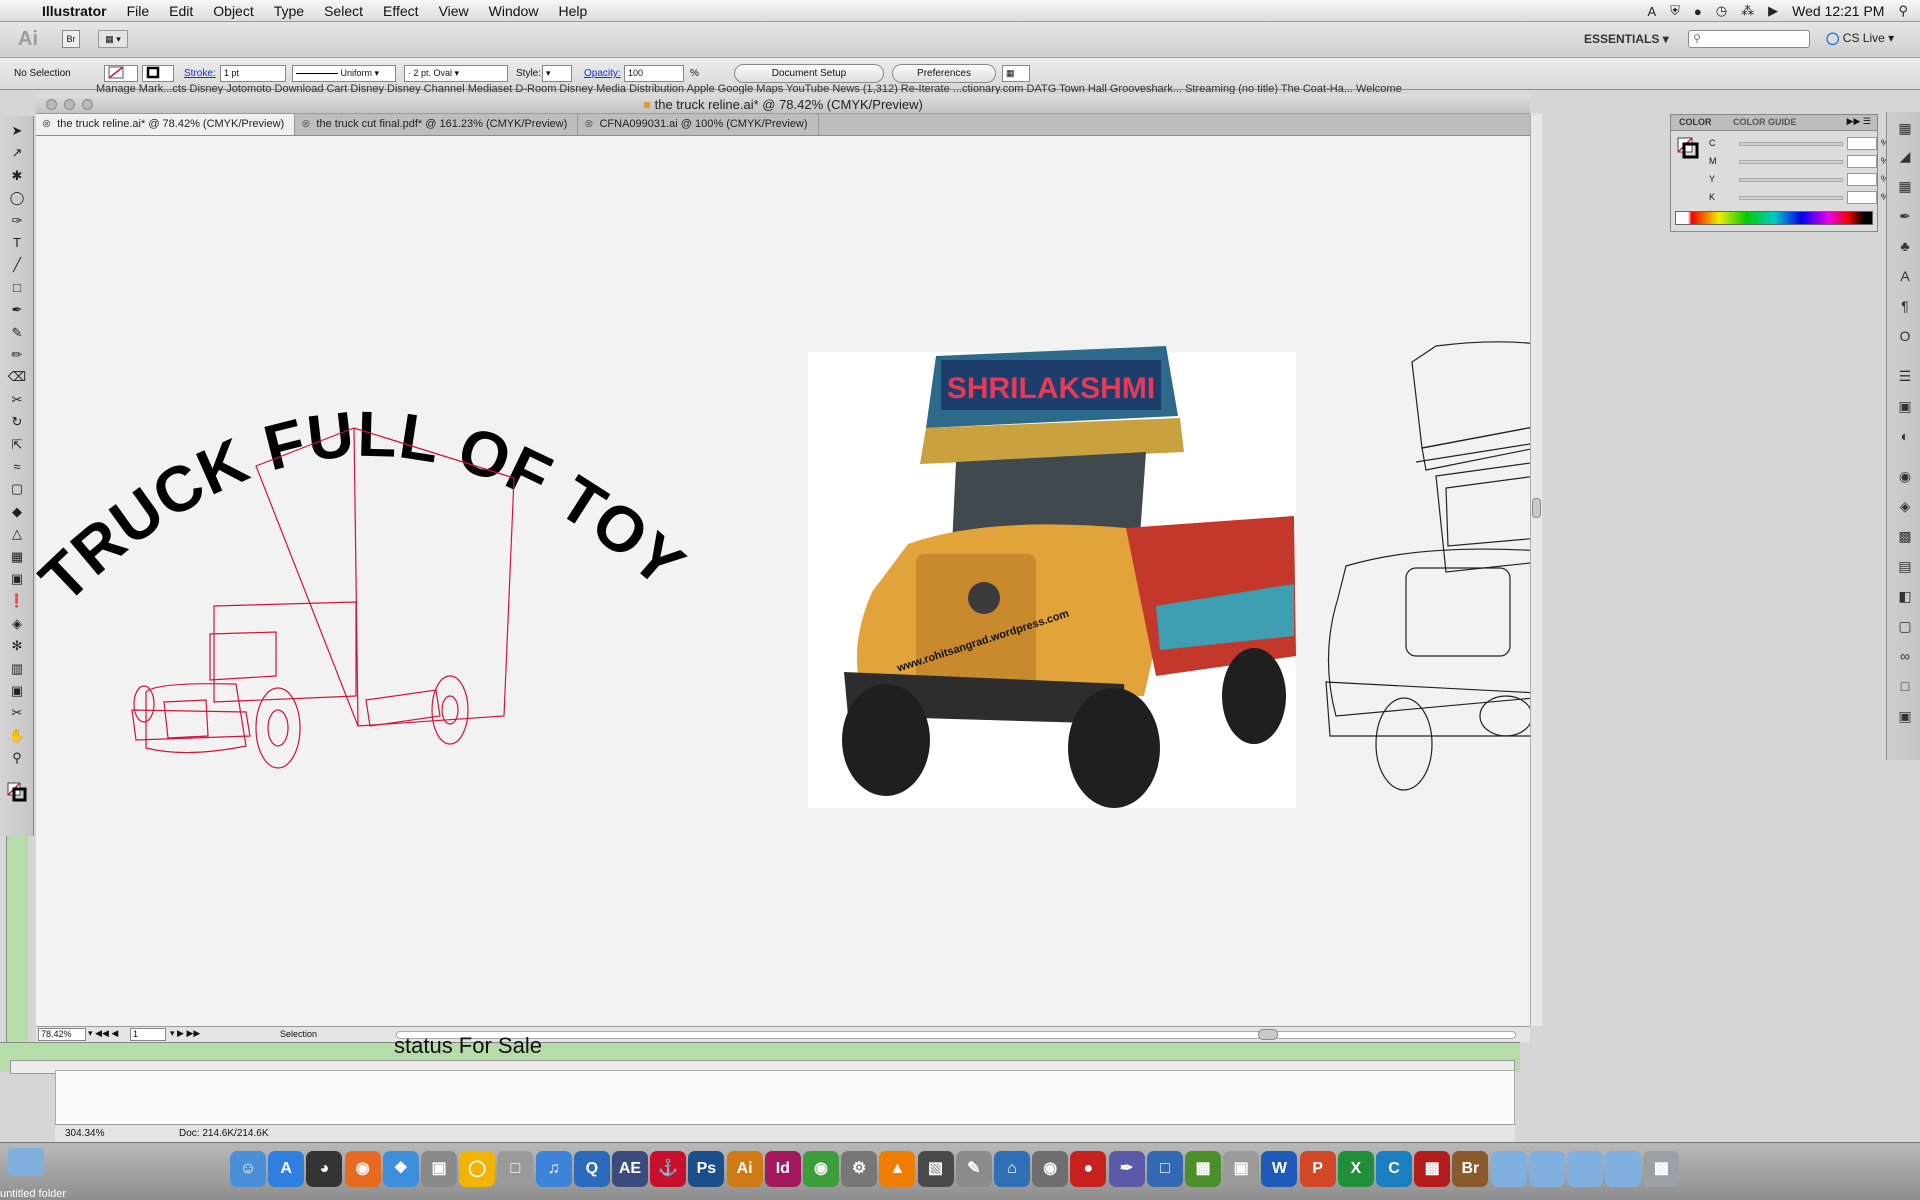  I want to click on opacity-label: Opacity:, so click(602, 73).